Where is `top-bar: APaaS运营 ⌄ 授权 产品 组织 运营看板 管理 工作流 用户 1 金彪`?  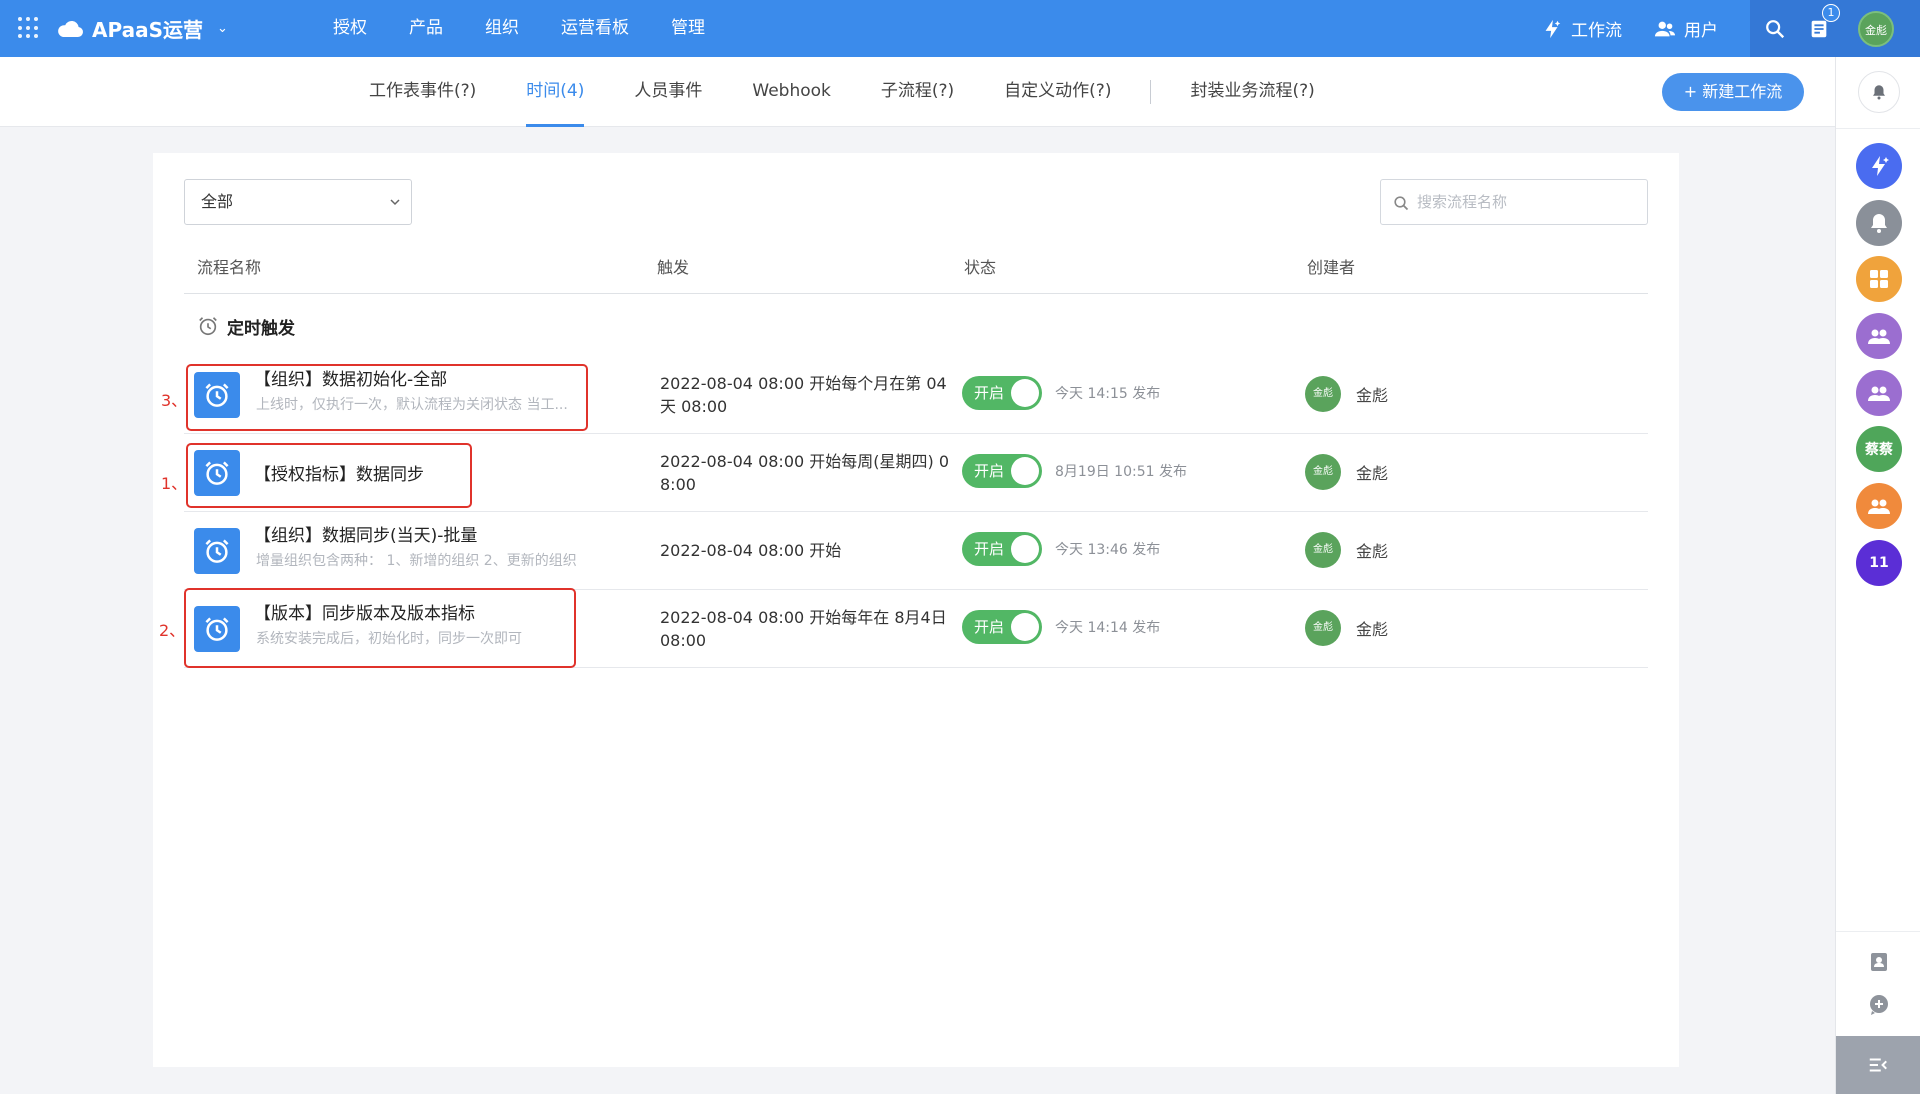 top-bar: APaaS运营 ⌄ 授权 产品 组织 运营看板 管理 工作流 用户 1 金彪 is located at coordinates (960, 28).